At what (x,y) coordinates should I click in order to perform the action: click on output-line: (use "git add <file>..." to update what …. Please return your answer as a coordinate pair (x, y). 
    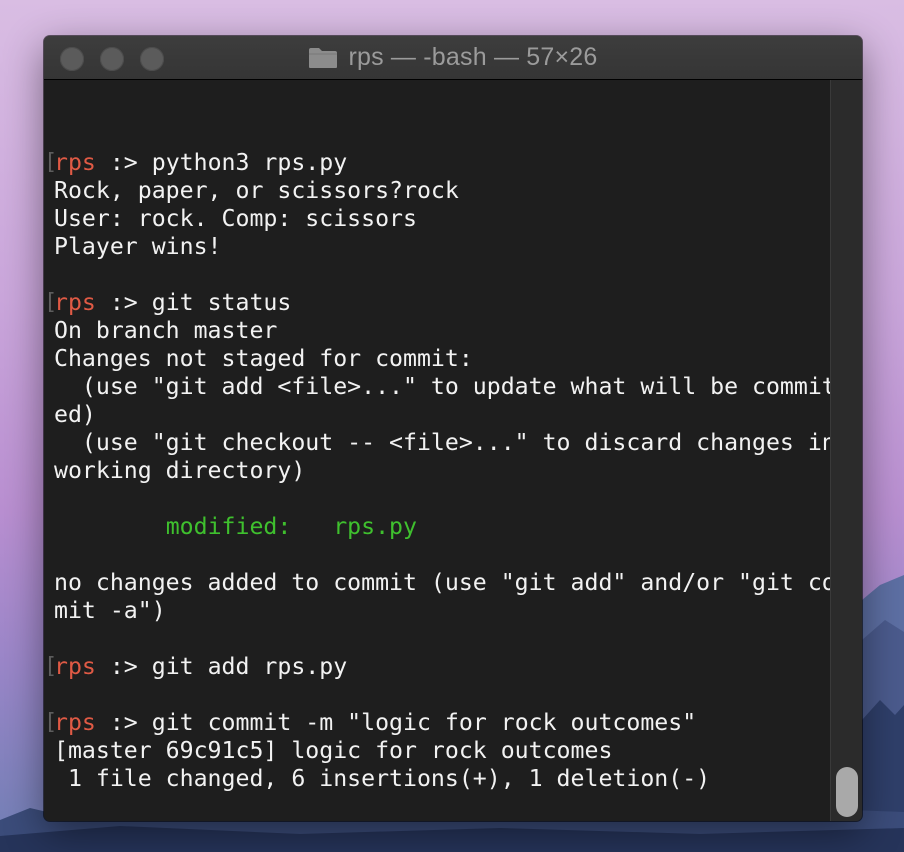
    Looking at the image, I should click on (452, 386).